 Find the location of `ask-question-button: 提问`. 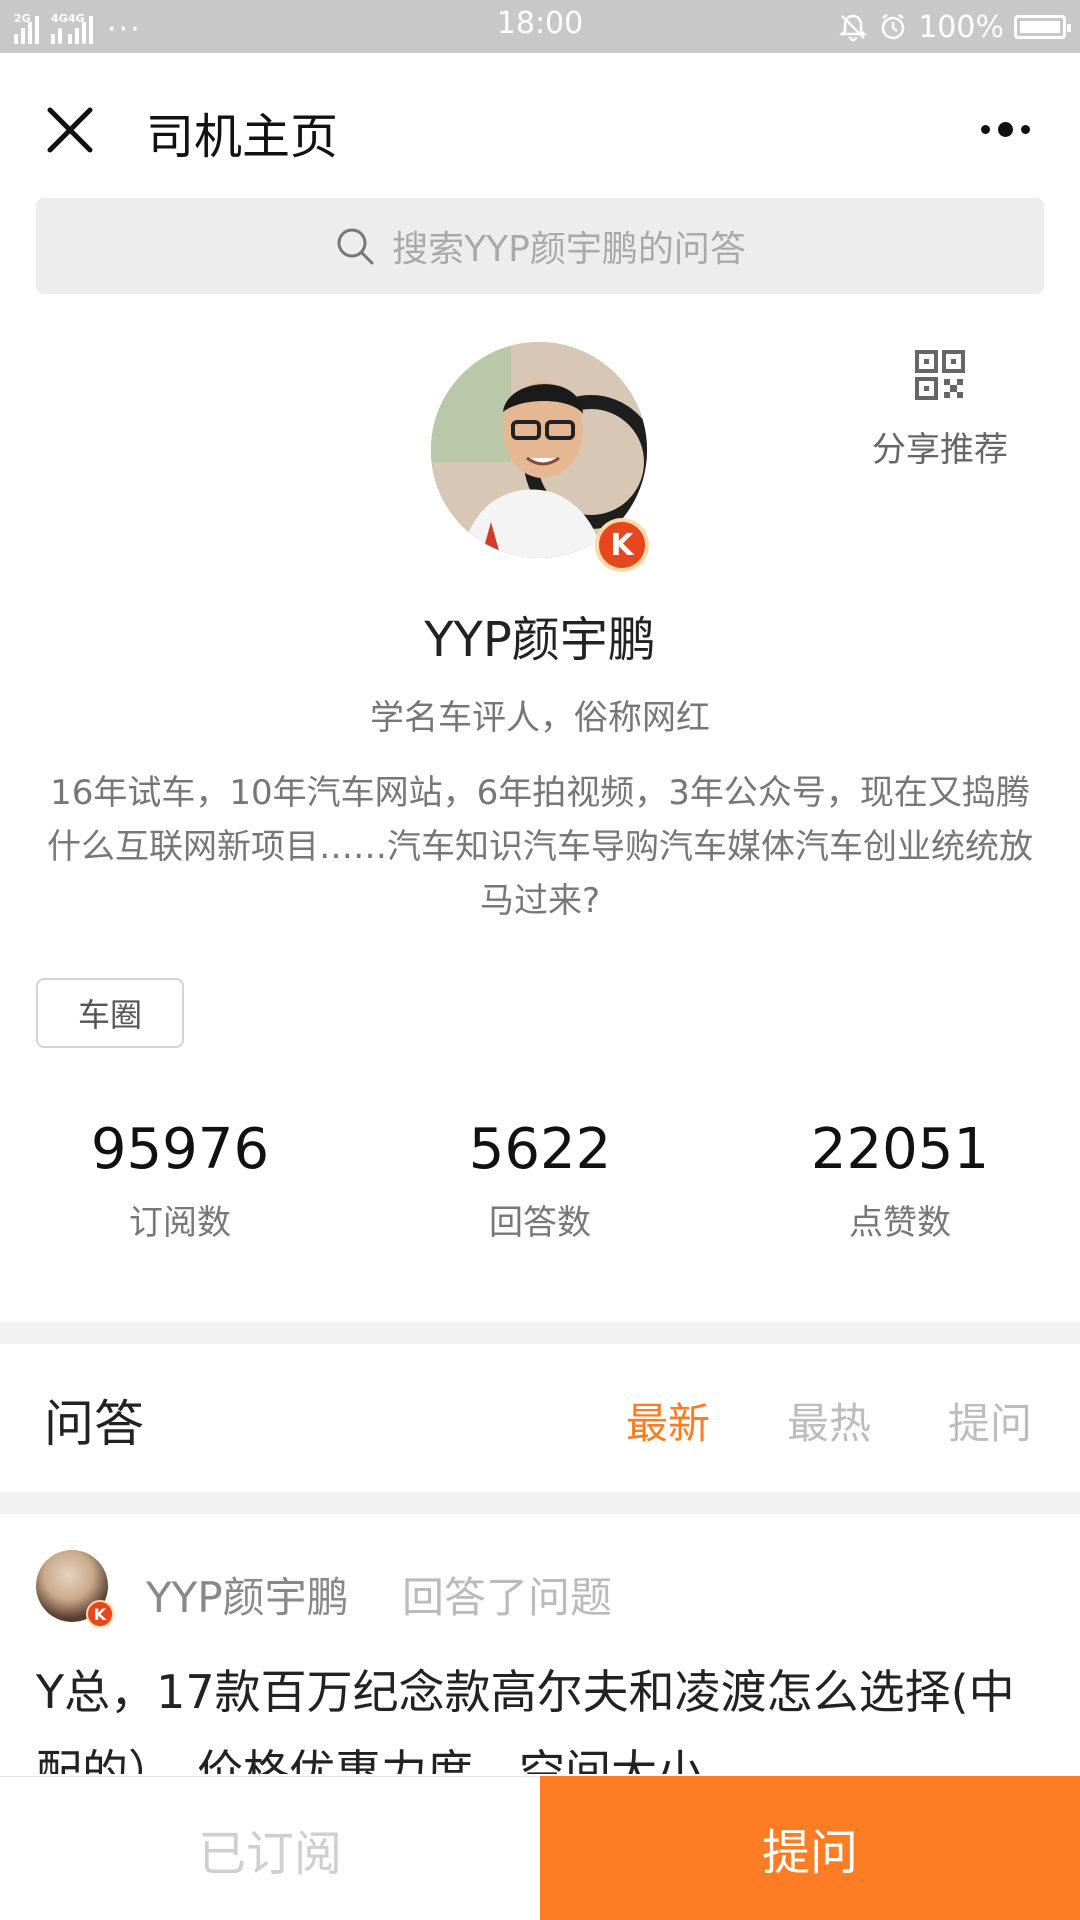

ask-question-button: 提问 is located at coordinates (810, 1848).